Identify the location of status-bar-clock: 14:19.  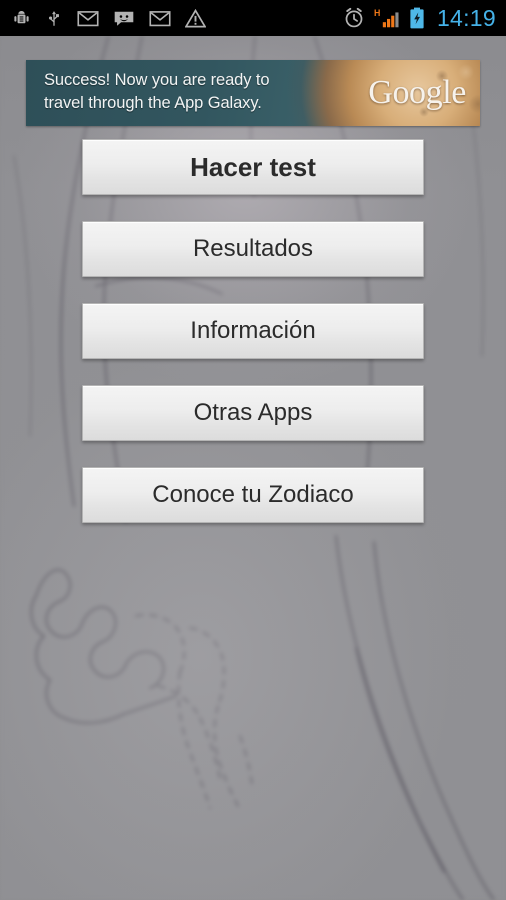
(466, 17).